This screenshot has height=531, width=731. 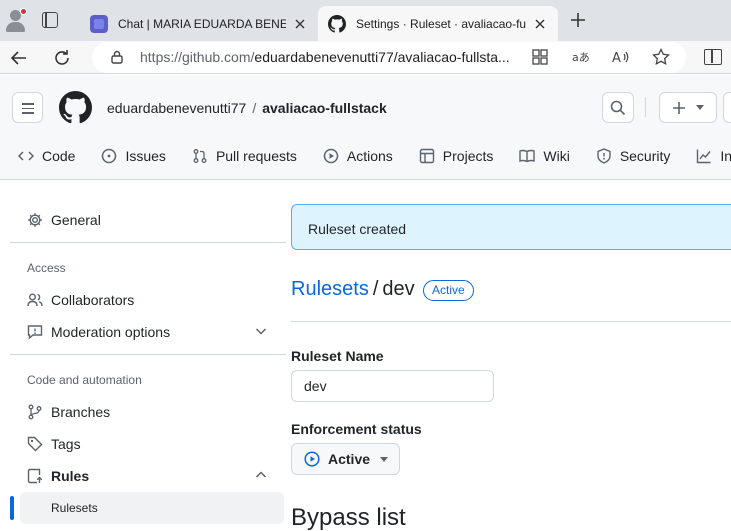 What do you see at coordinates (152, 300) in the screenshot?
I see `sidebar-item-collaborators: Collaborators` at bounding box center [152, 300].